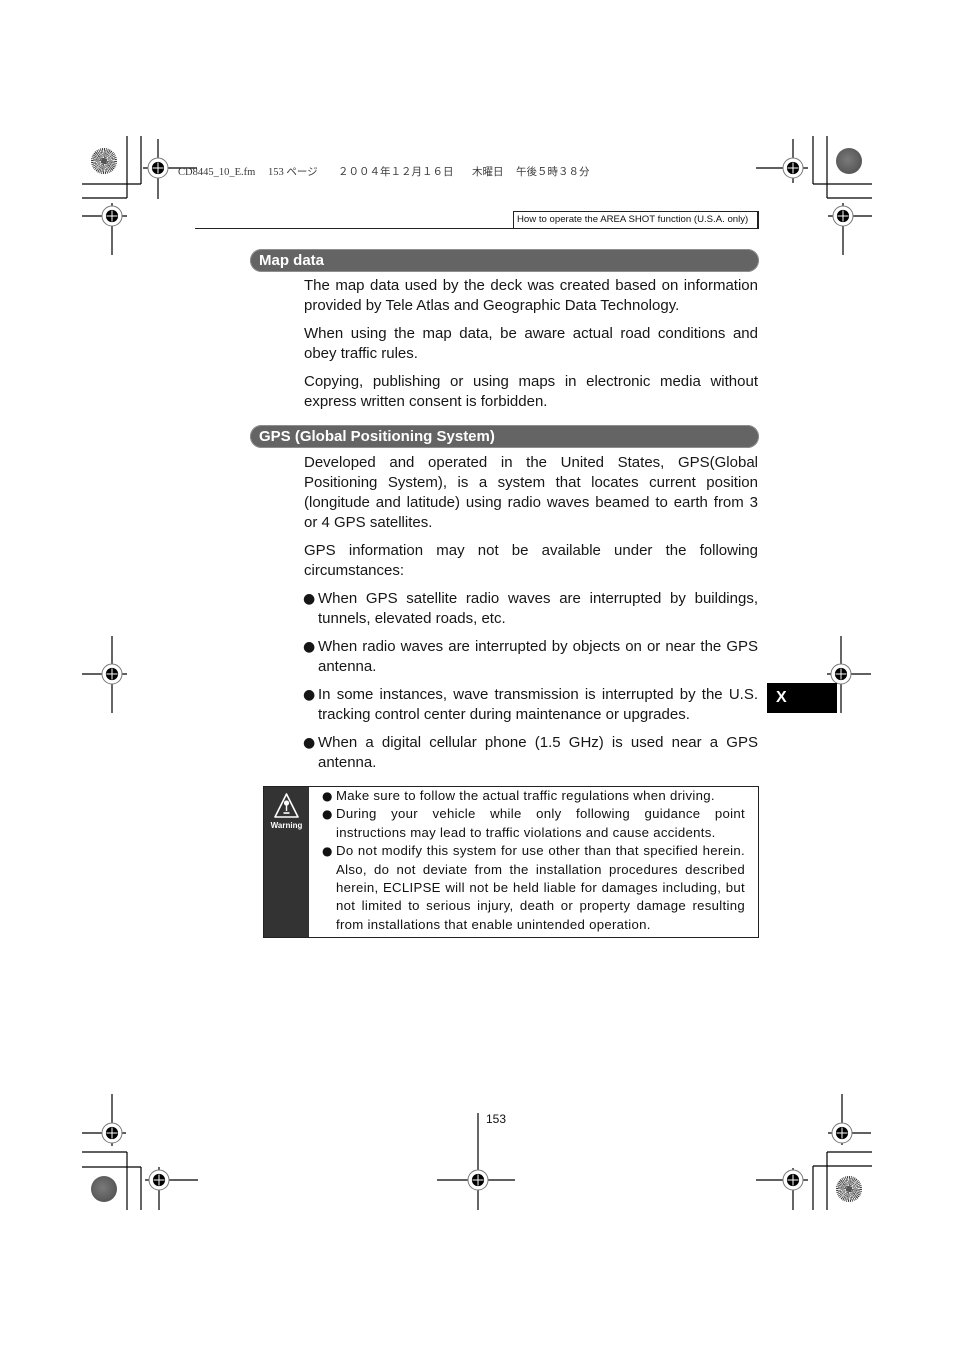 This screenshot has height=1351, width=954. What do you see at coordinates (368, 522) in the screenshot?
I see `text-line: or 4 GPS satellites.` at bounding box center [368, 522].